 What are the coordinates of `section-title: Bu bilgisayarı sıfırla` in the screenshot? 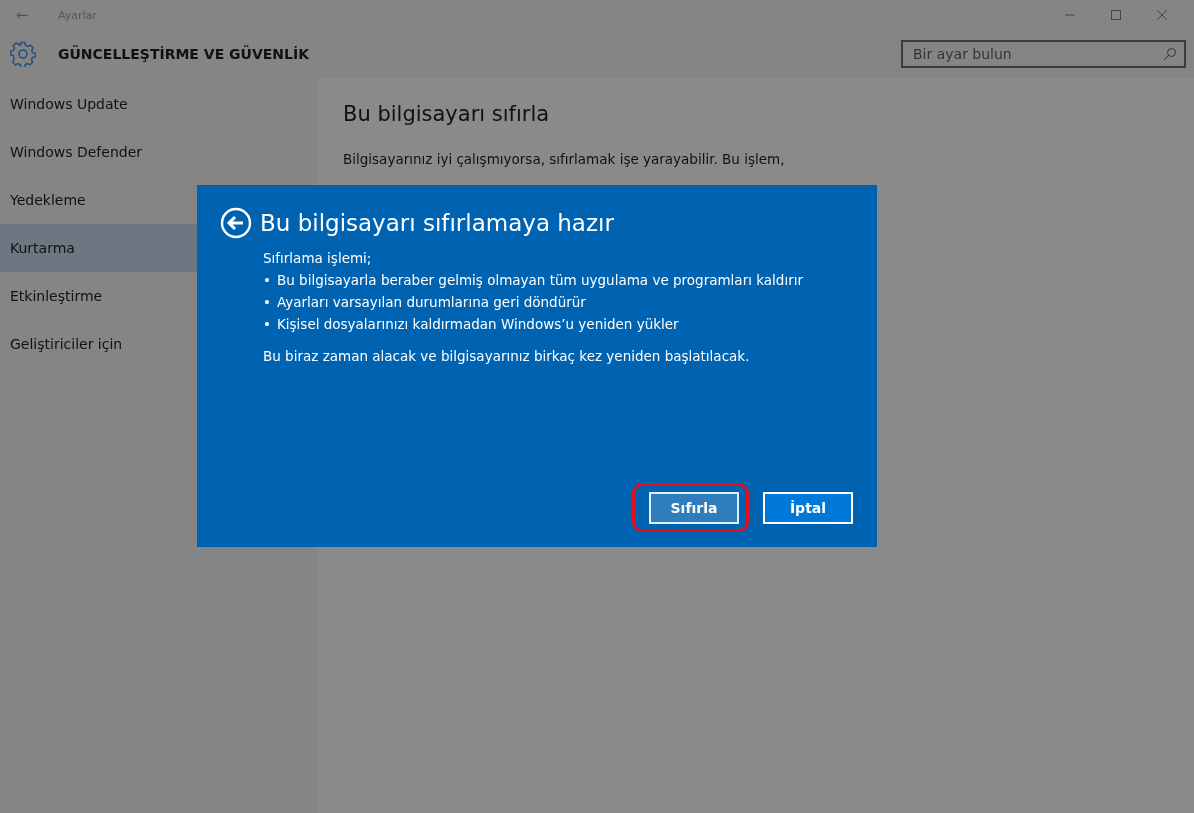 It's located at (447, 114).